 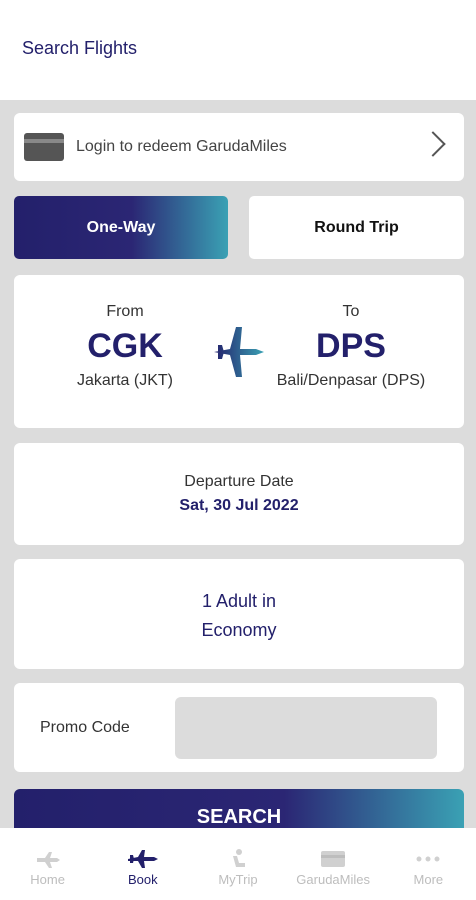 What do you see at coordinates (239, 601) in the screenshot?
I see `passenger-count: 1 Adult in` at bounding box center [239, 601].